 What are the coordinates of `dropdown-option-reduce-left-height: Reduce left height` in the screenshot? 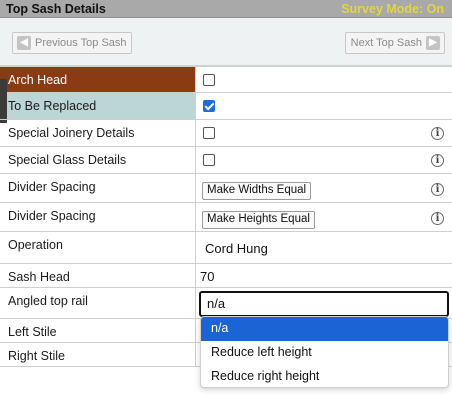 It's located at (324, 353).